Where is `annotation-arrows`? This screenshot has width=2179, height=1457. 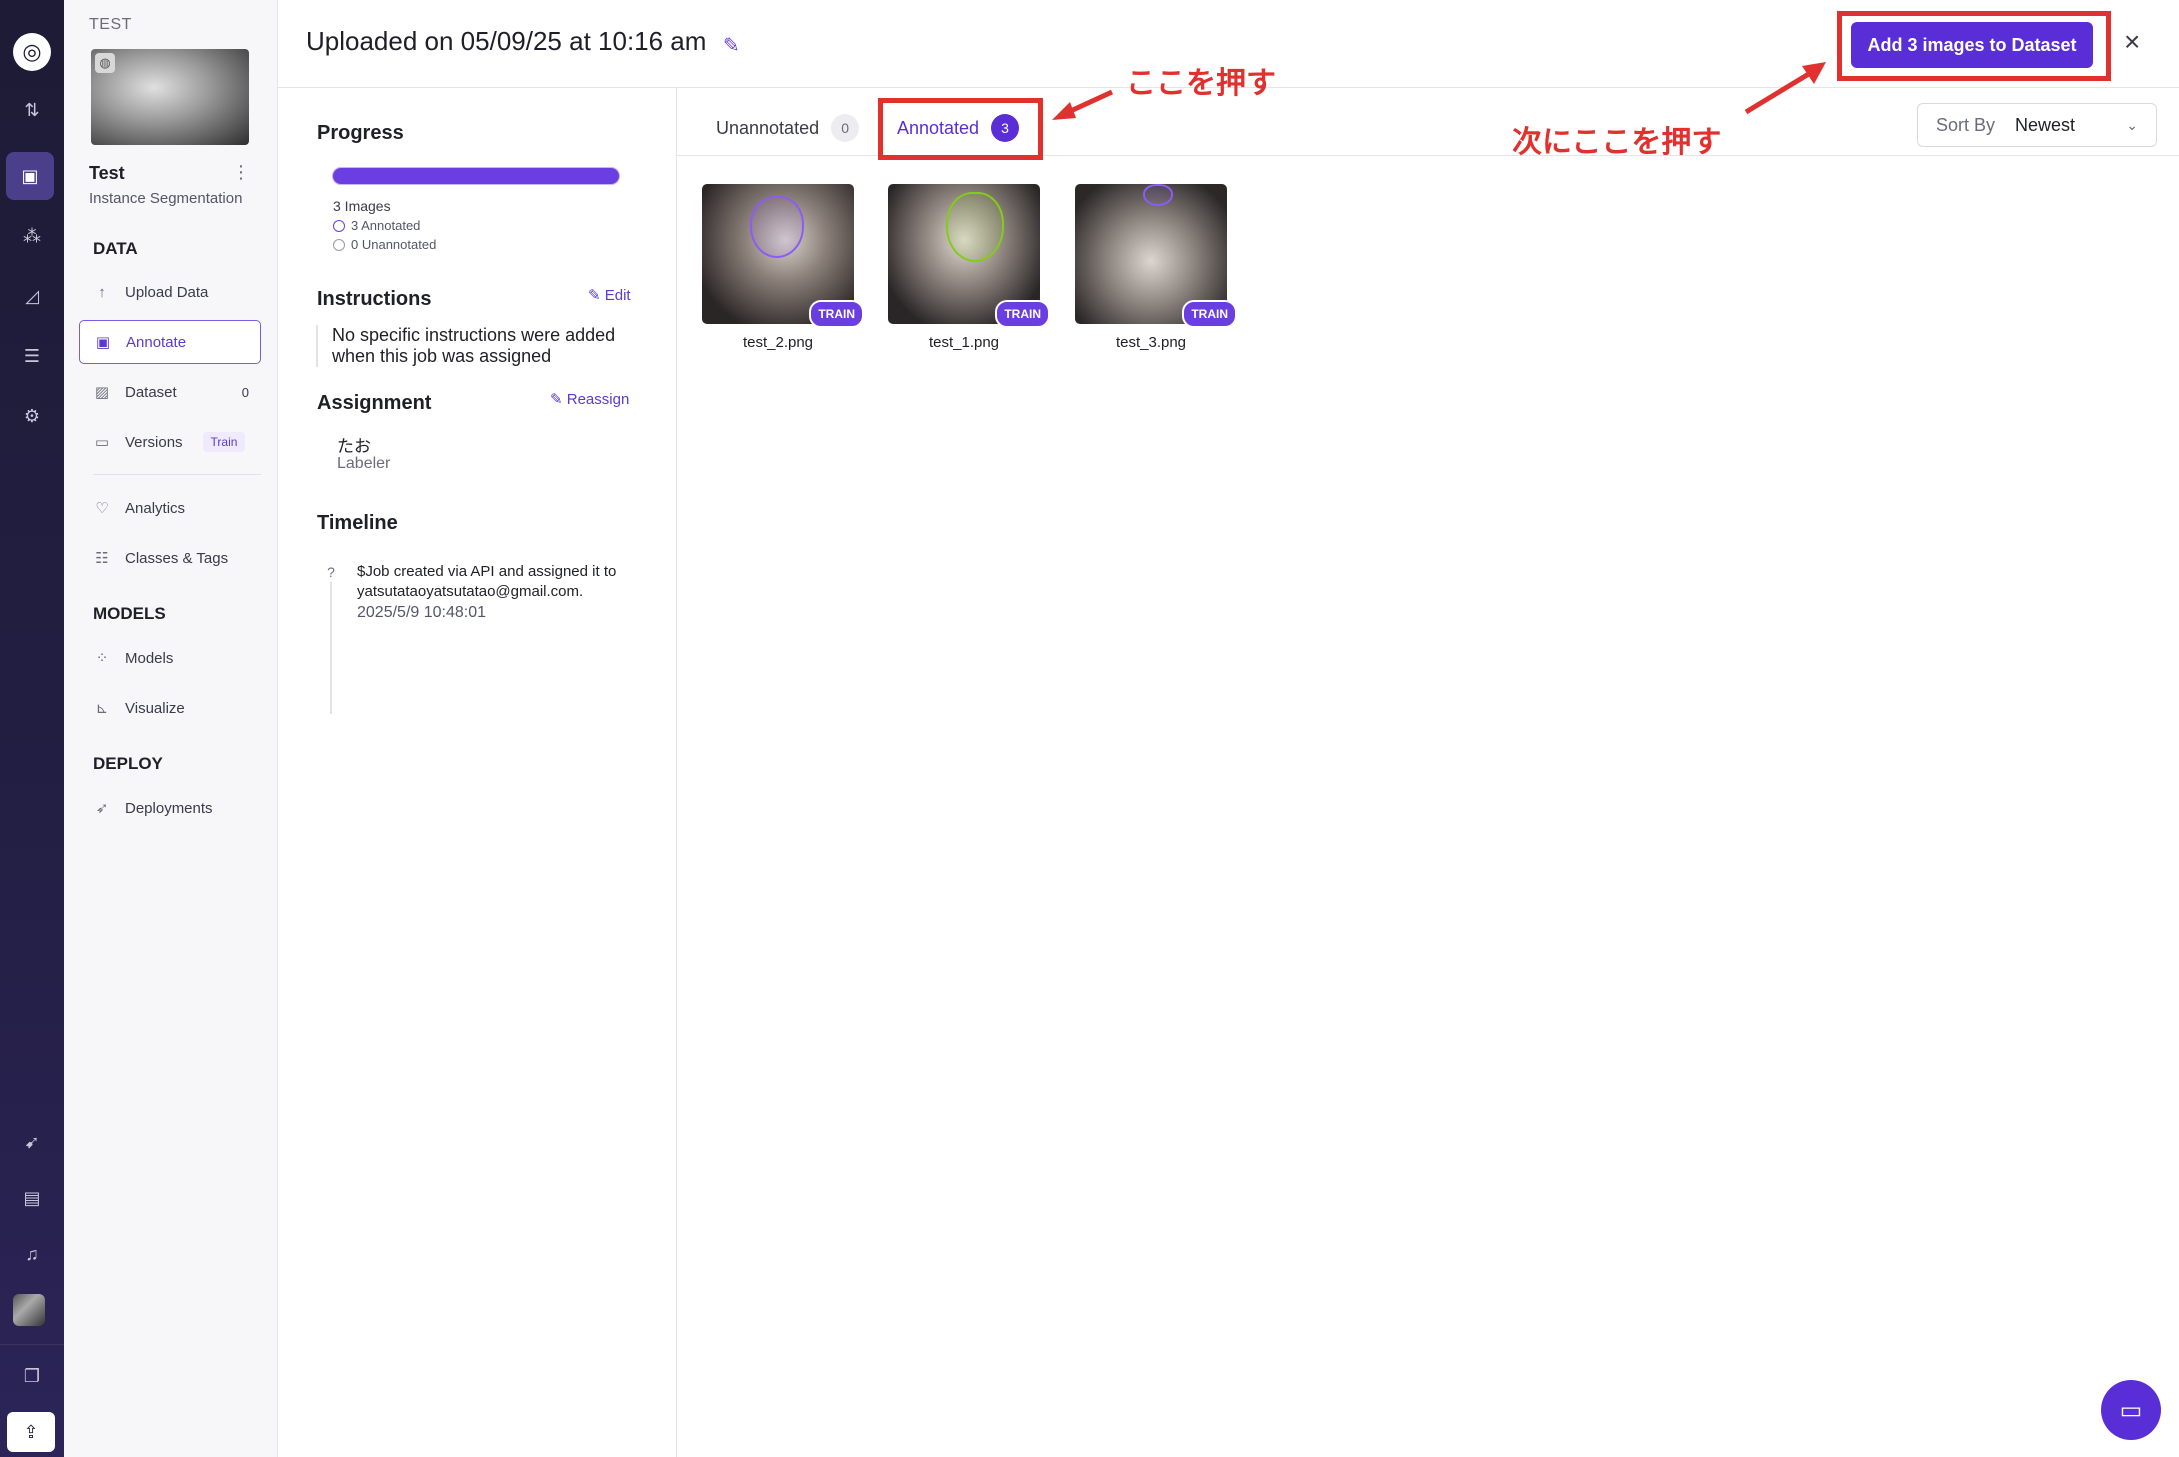 annotation-arrows is located at coordinates (1439, 91).